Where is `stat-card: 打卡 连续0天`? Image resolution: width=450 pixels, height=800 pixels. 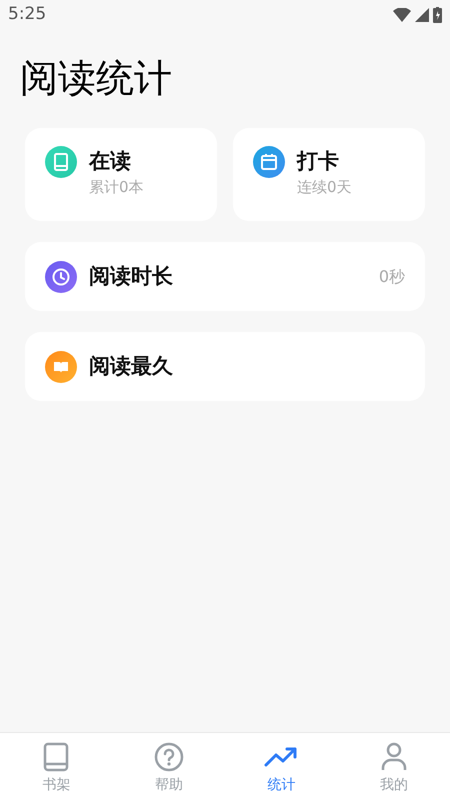 stat-card: 打卡 连续0天 is located at coordinates (329, 174).